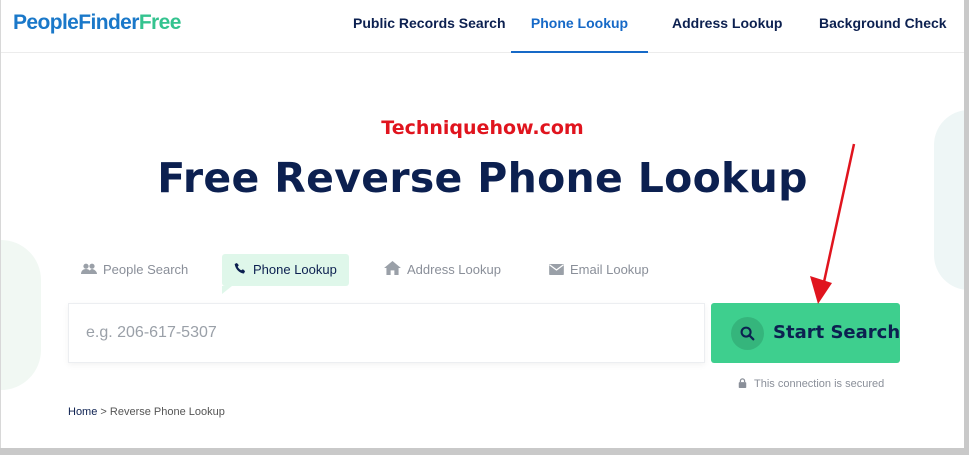 The width and height of the screenshot is (969, 455). What do you see at coordinates (454, 269) in the screenshot?
I see `tab-label: Address Lookup` at bounding box center [454, 269].